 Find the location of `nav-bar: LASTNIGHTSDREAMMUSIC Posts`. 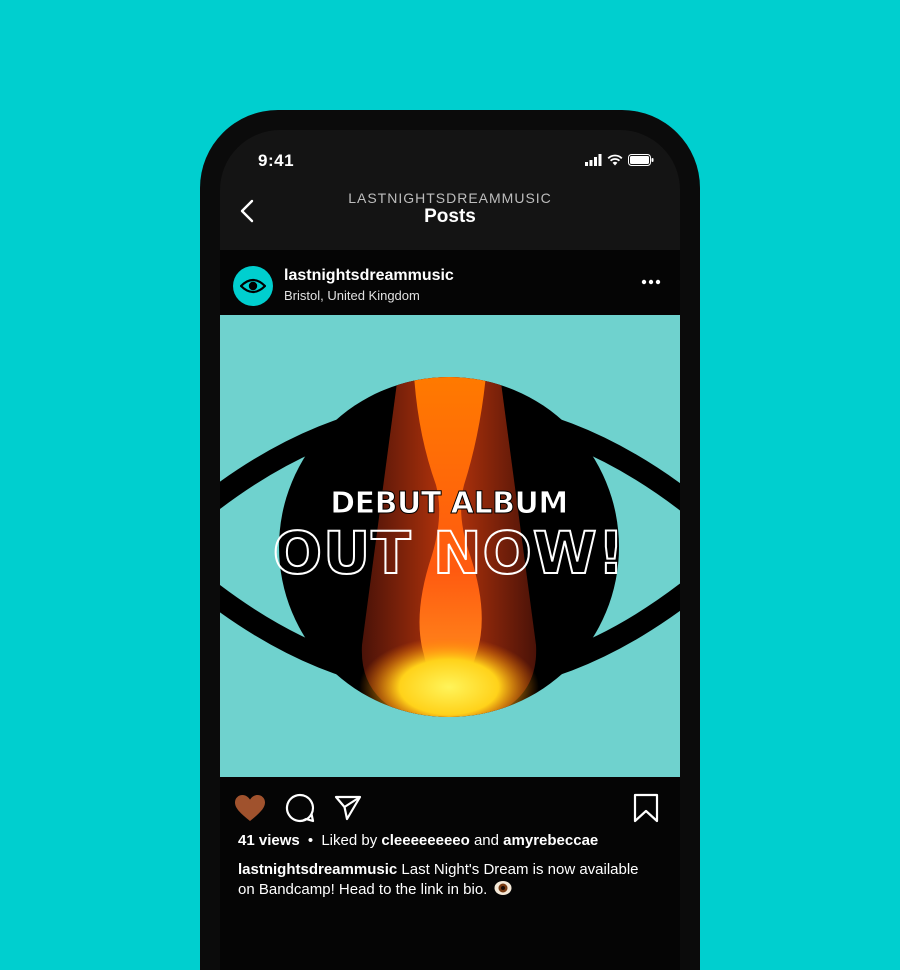

nav-bar: LASTNIGHTSDREAMMUSIC Posts is located at coordinates (450, 213).